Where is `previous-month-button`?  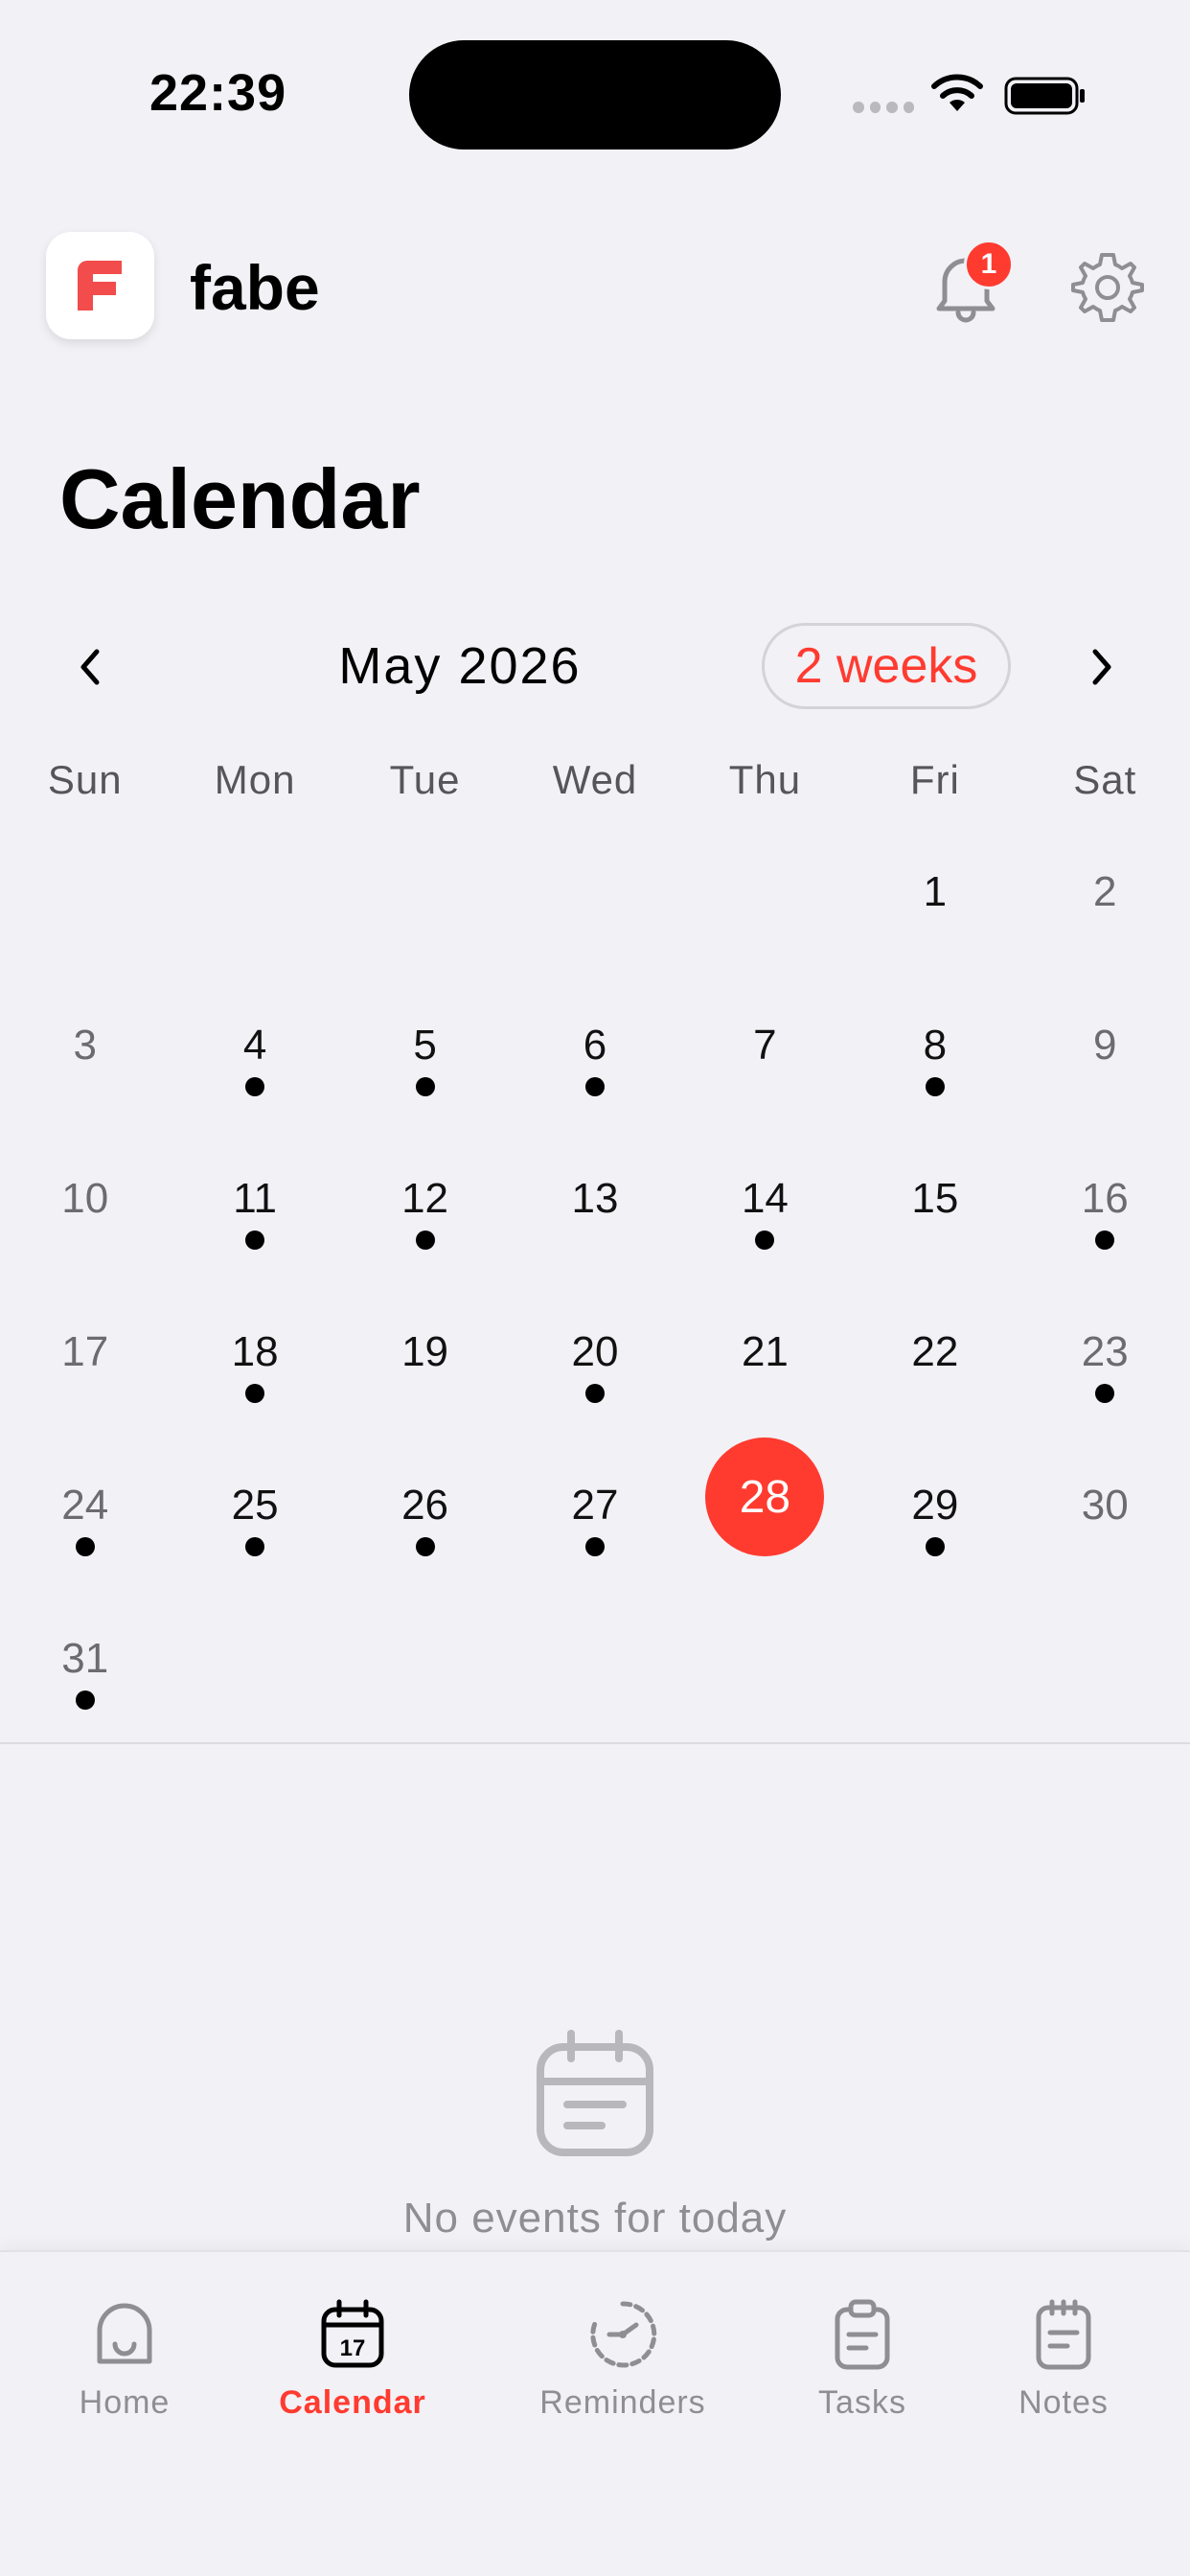 previous-month-button is located at coordinates (90, 667).